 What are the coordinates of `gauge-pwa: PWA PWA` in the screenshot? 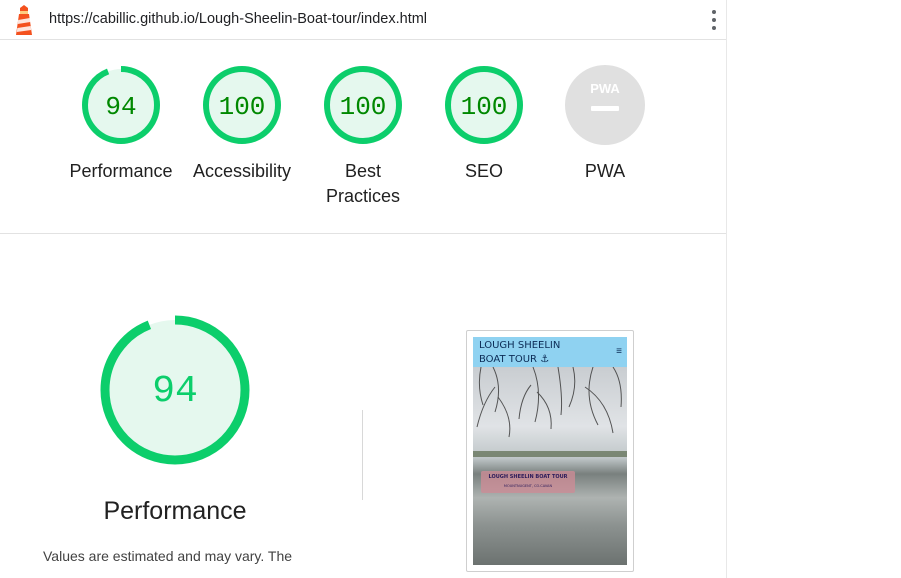 It's located at (605, 124).